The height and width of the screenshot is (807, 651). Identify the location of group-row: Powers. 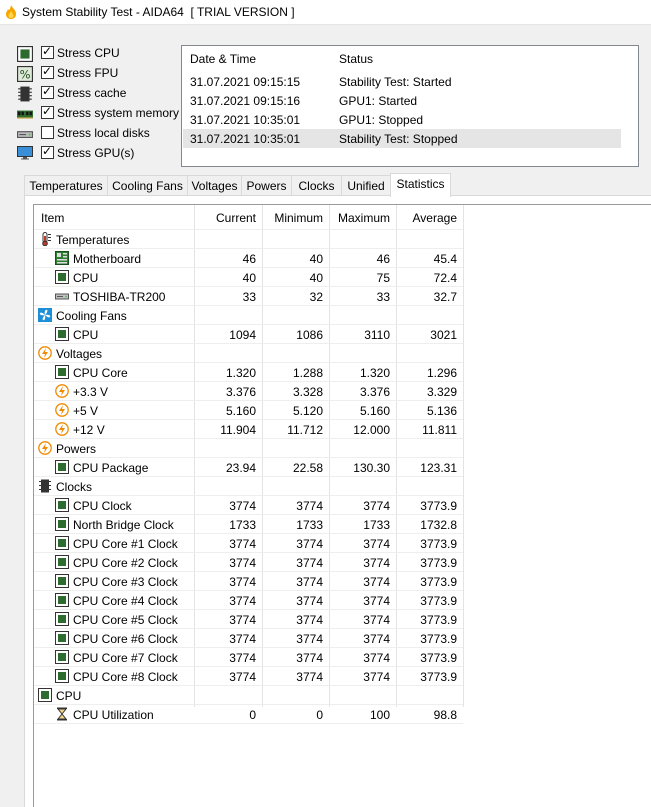
(249, 448).